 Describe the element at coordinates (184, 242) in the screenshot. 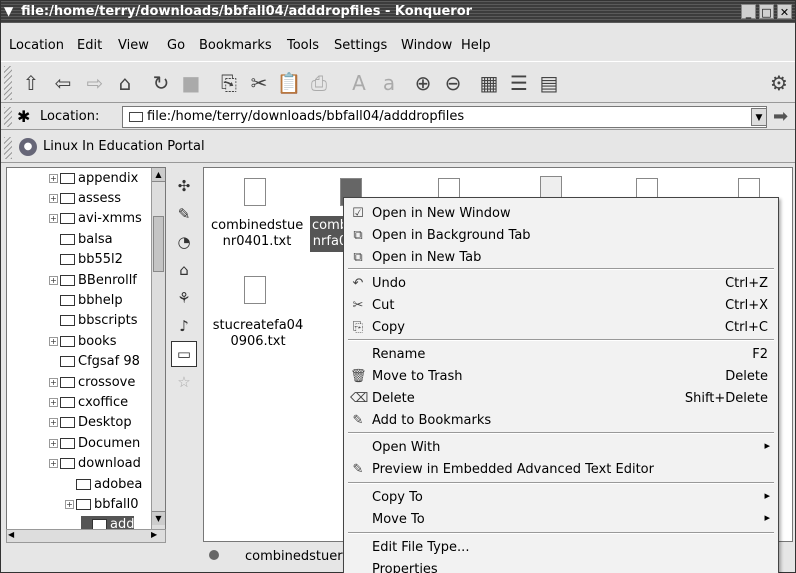

I see `sidebar-history-icon: ◔` at that location.